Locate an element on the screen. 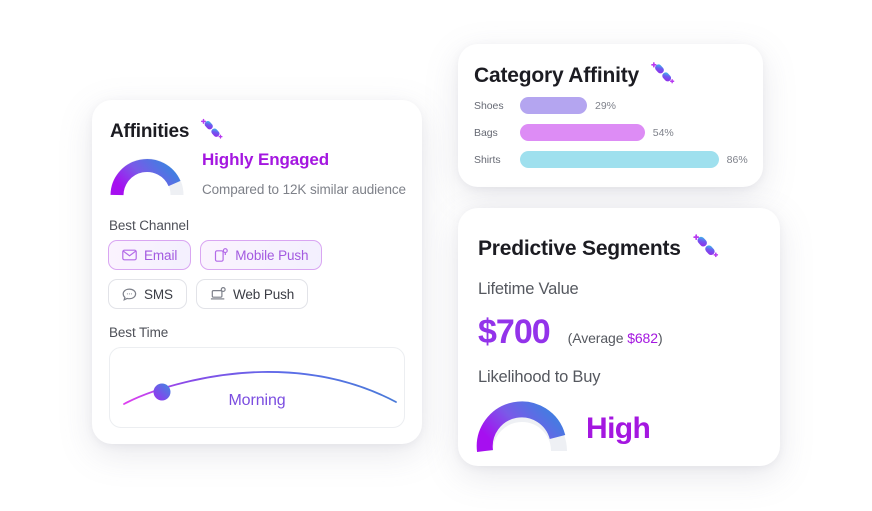 The height and width of the screenshot is (511, 872). best-time-label: Best Time is located at coordinates (139, 332).